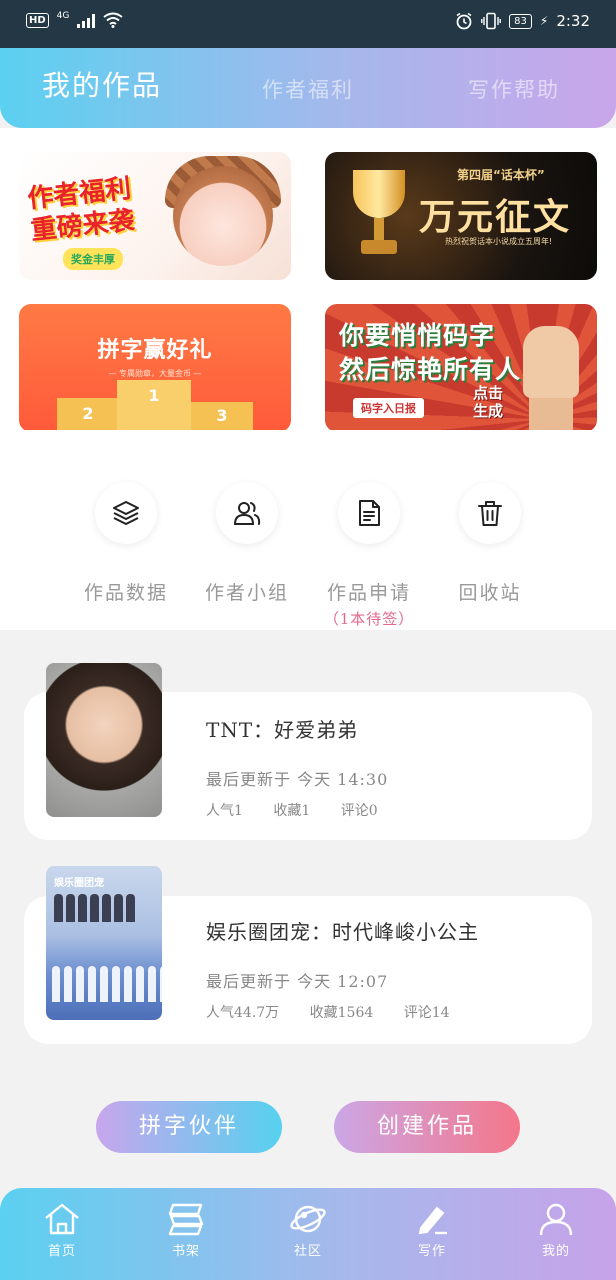 Image resolution: width=616 pixels, height=1280 pixels. I want to click on nav-write-label: 写作, so click(431, 1251).